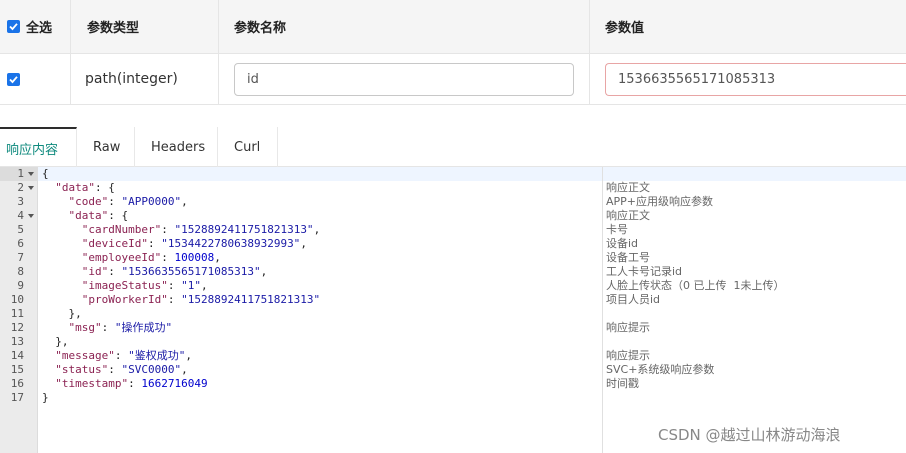  I want to click on code-line: "timestamp": 1662716049, so click(131, 383).